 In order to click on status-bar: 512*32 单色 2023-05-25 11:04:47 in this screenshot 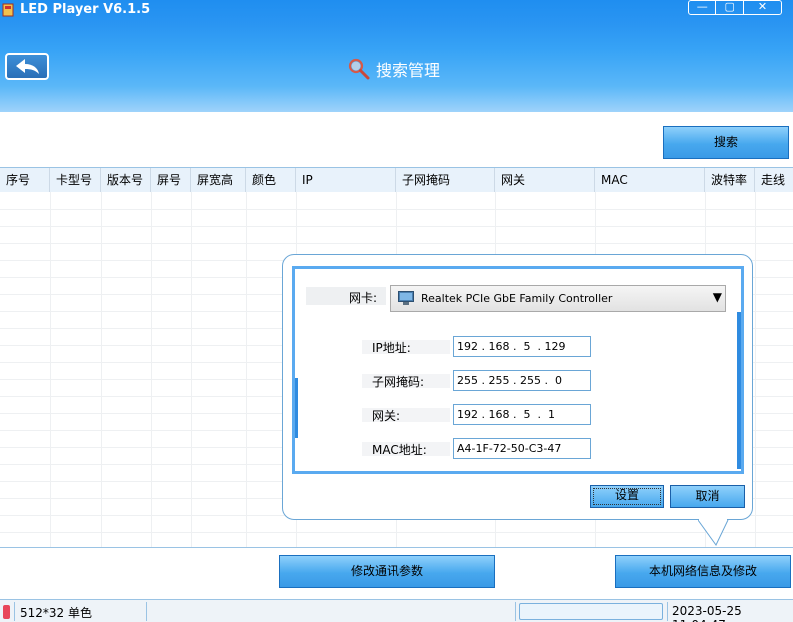, I will do `click(396, 610)`.